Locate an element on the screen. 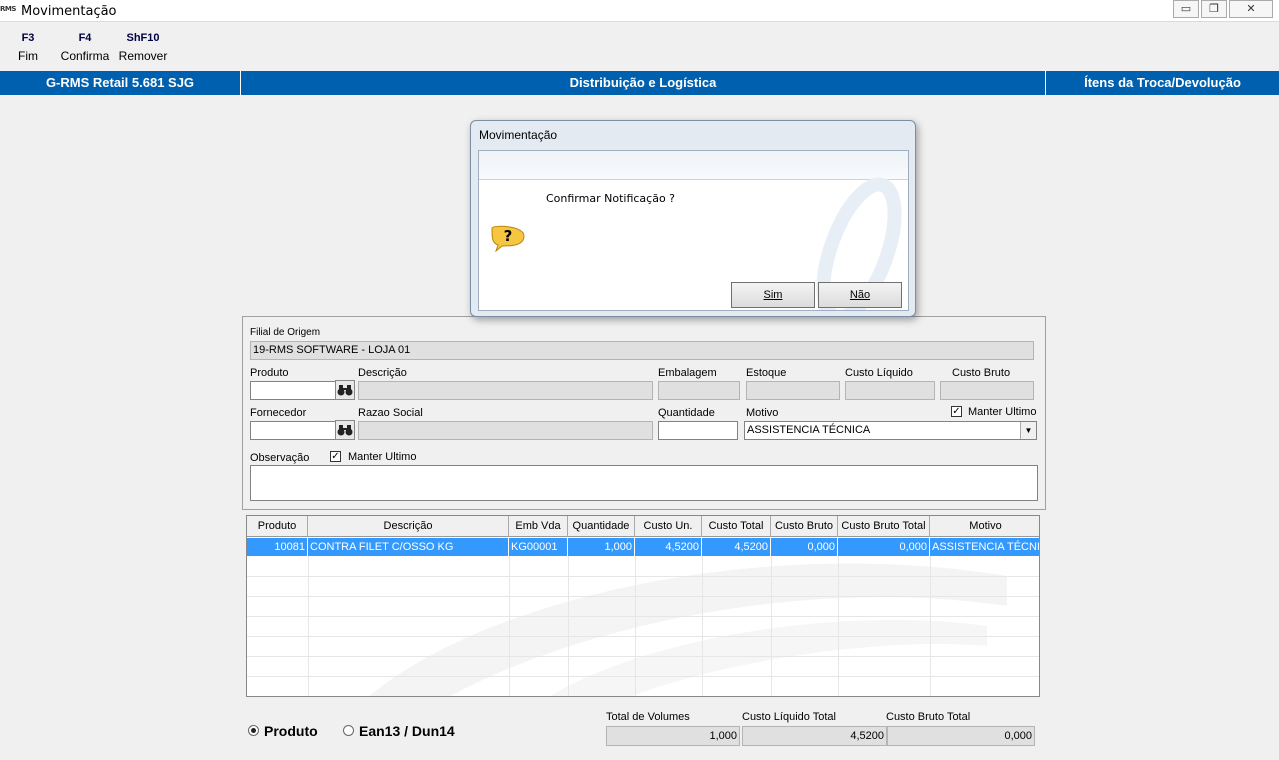 The height and width of the screenshot is (760, 1279). col-custo-total: Custo Total is located at coordinates (736, 526).